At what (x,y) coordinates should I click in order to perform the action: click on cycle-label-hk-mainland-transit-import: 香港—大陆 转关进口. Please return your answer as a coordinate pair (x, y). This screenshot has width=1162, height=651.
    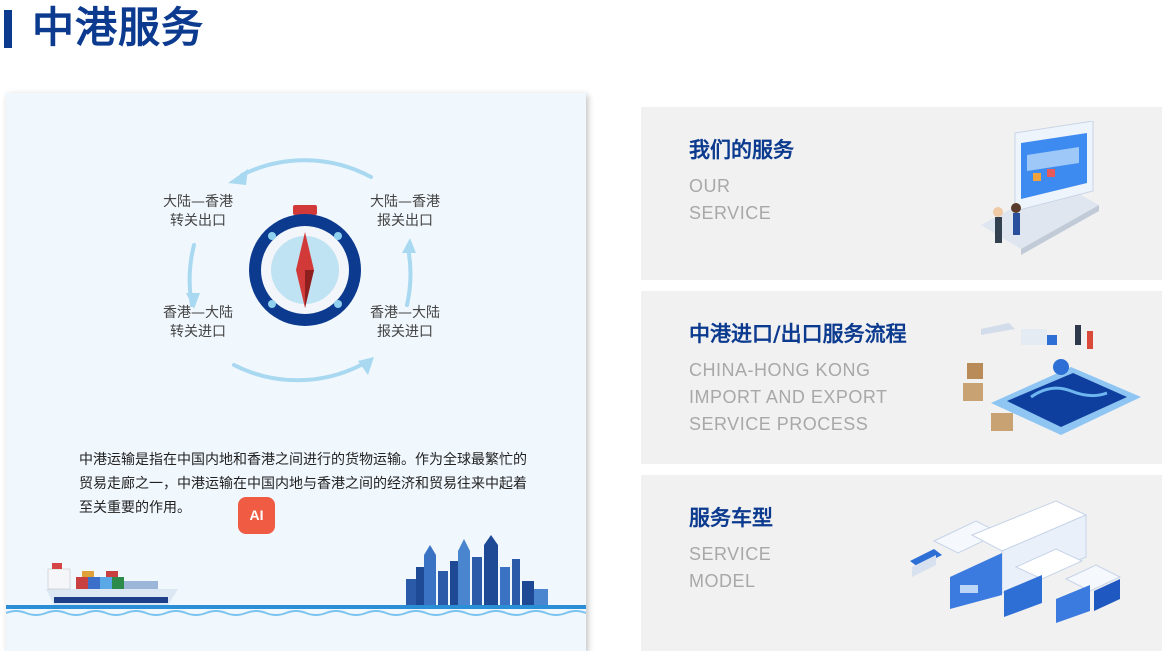
    Looking at the image, I should click on (198, 322).